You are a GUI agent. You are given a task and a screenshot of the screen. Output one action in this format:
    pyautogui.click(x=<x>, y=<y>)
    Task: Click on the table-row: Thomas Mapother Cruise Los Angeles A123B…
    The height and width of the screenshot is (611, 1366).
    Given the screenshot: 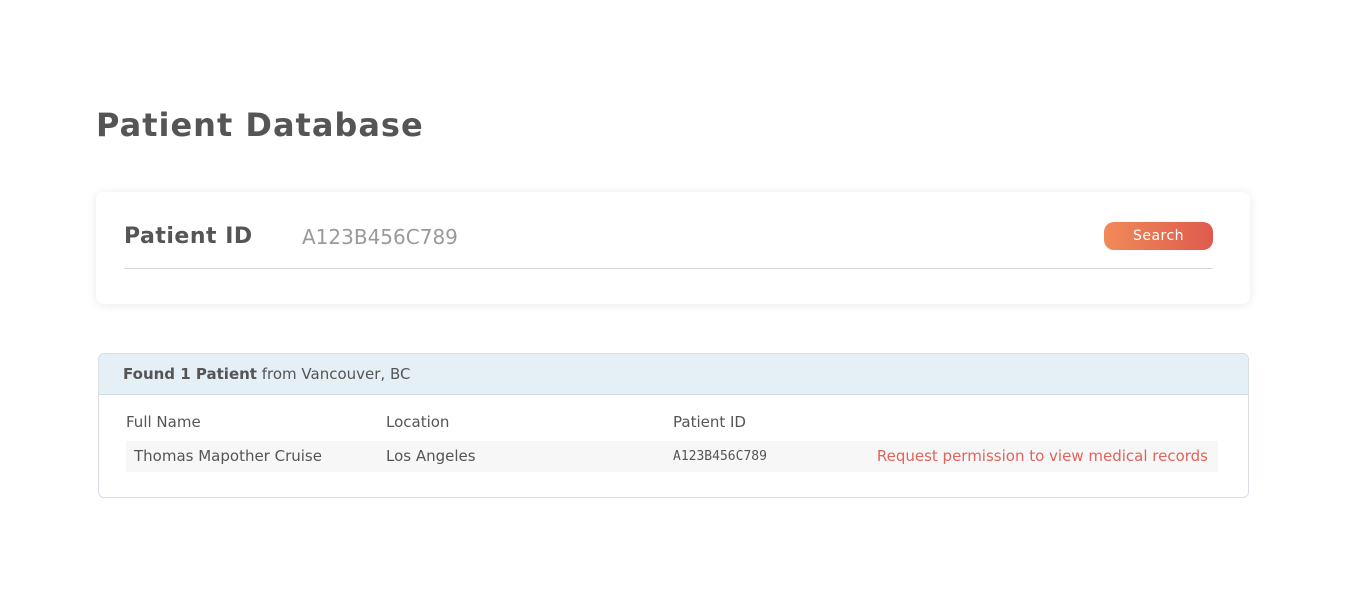 What is the action you would take?
    pyautogui.click(x=672, y=456)
    